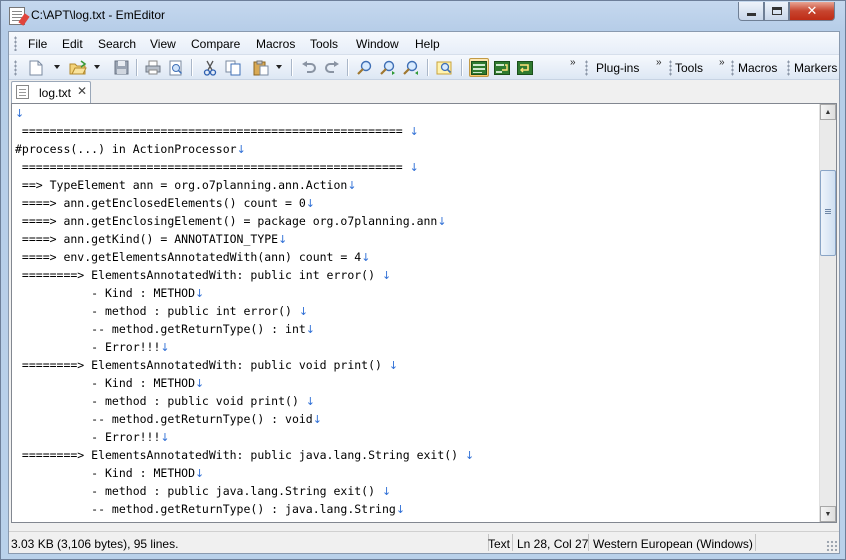 The image size is (846, 560). Describe the element at coordinates (233, 67) in the screenshot. I see `copy-button` at that location.